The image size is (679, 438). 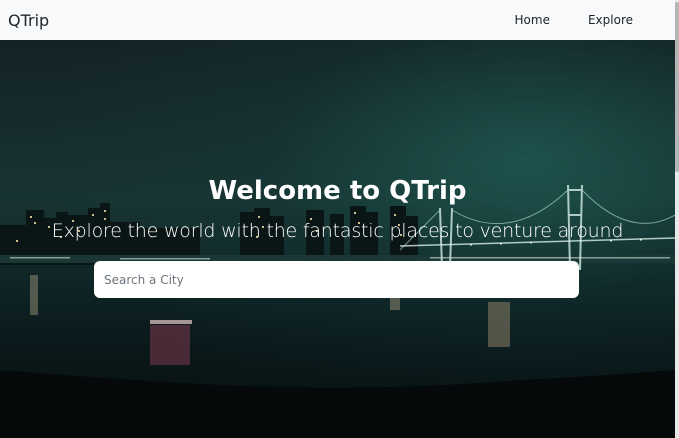 I want to click on nav-link-explore: Explore, so click(x=610, y=20).